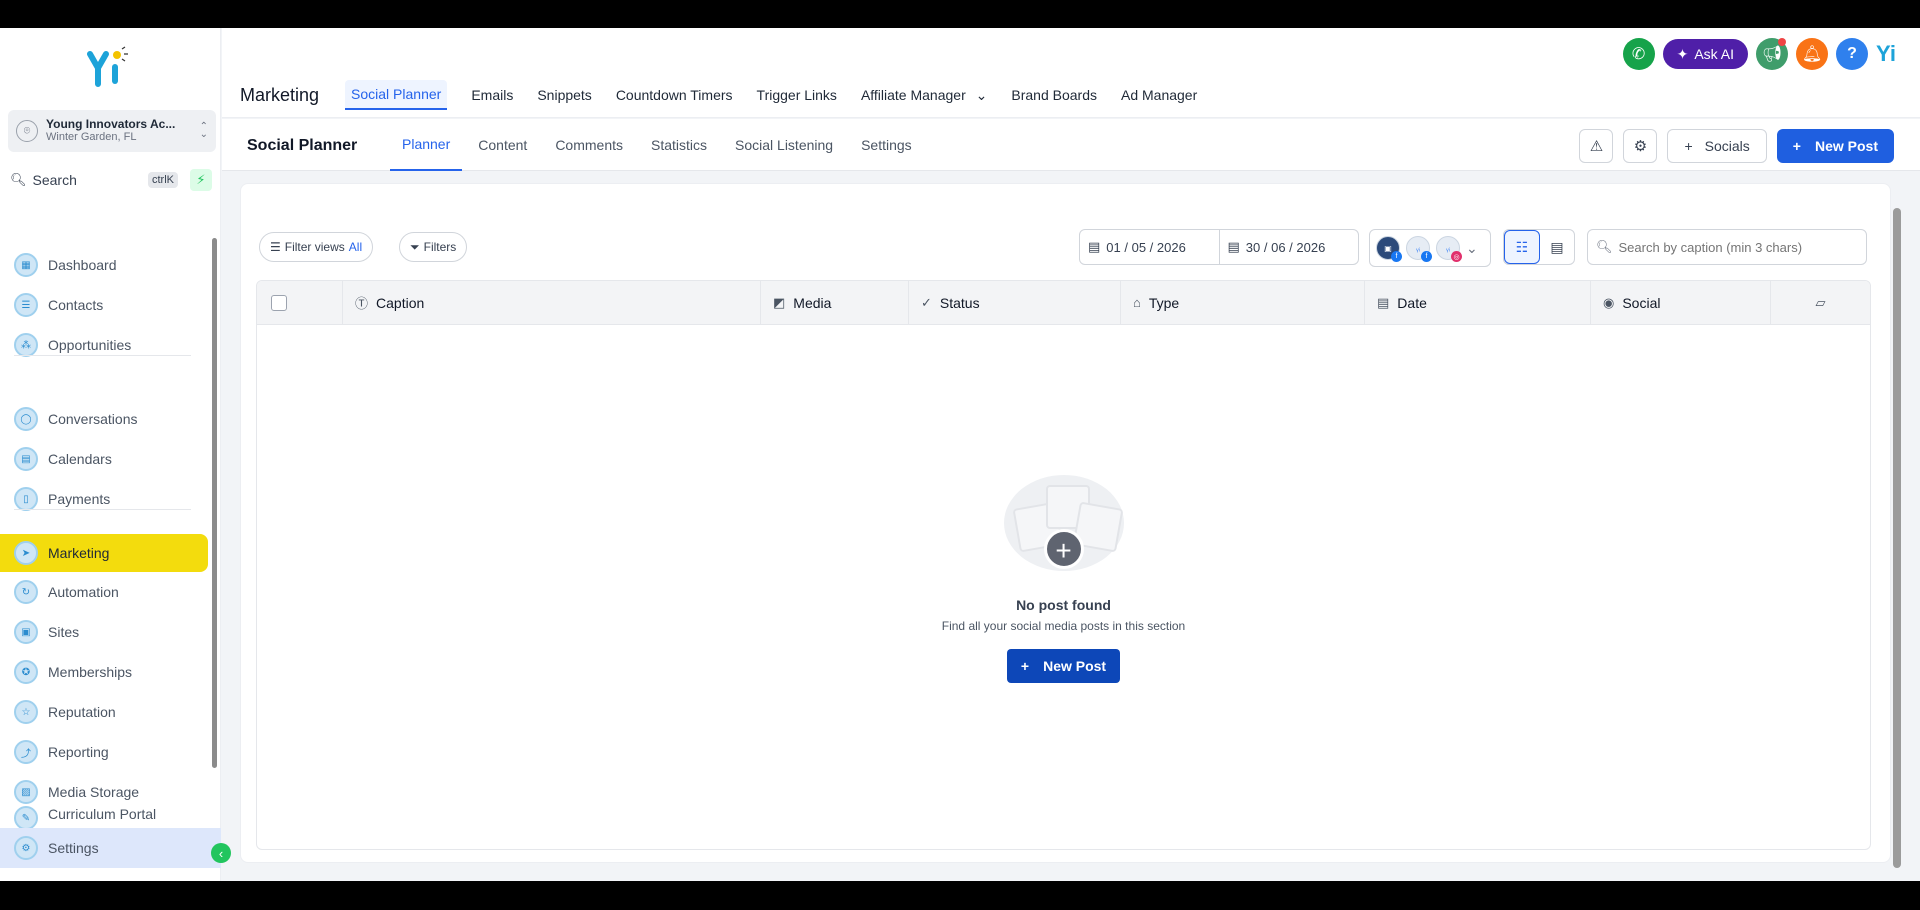 The height and width of the screenshot is (910, 1920). I want to click on sidebar-item-calendars: ▤ Calendars, so click(104, 459).